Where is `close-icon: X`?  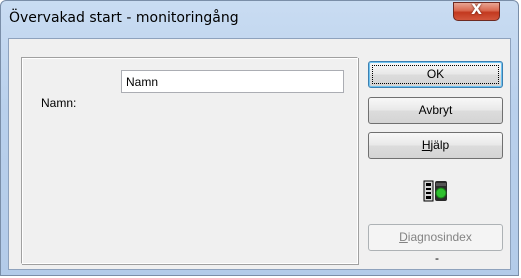
close-icon: X is located at coordinates (476, 10).